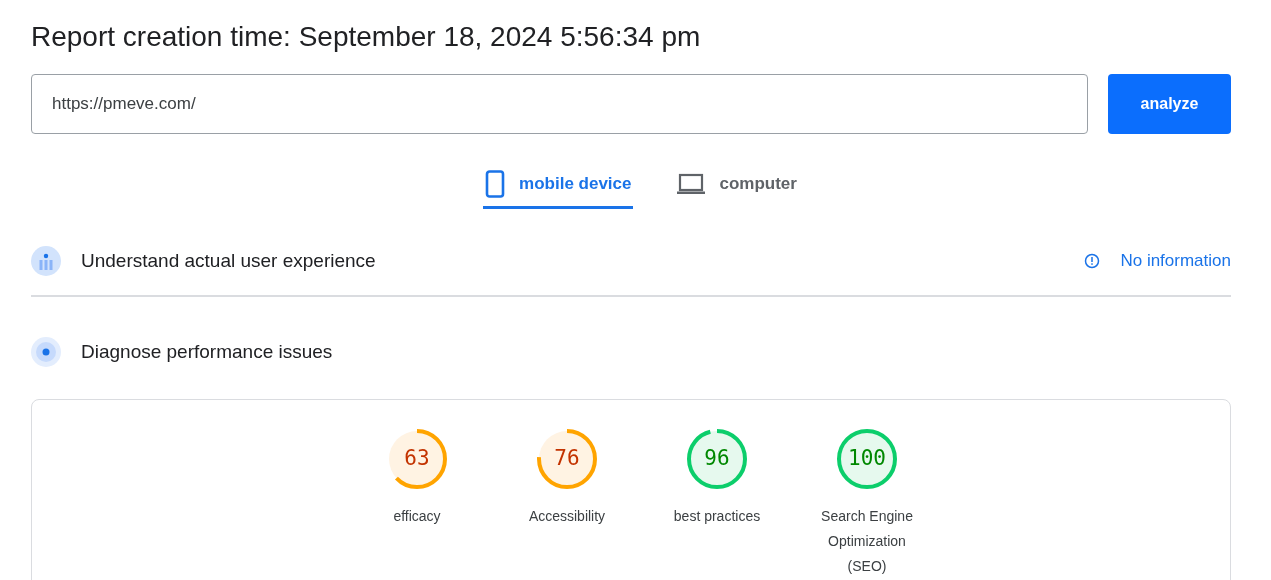 The width and height of the screenshot is (1271, 580). Describe the element at coordinates (558, 189) in the screenshot. I see `device-tab: mobile device` at that location.